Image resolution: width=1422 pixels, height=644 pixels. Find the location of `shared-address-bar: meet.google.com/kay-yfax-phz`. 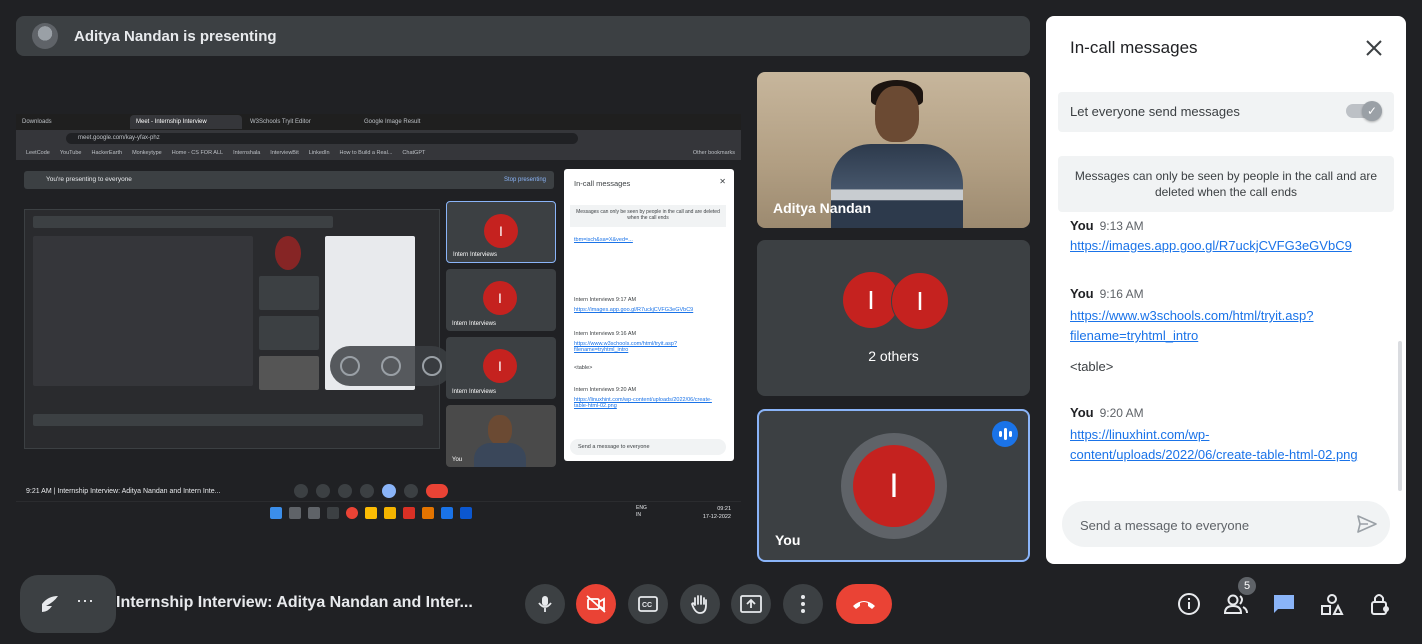

shared-address-bar: meet.google.com/kay-yfax-phz is located at coordinates (378, 138).